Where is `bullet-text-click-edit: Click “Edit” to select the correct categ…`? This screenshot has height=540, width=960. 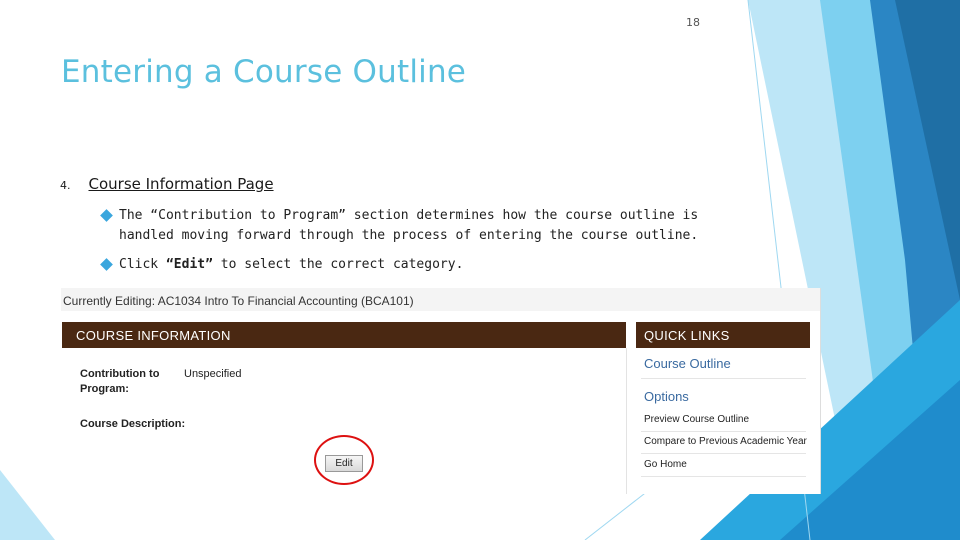 bullet-text-click-edit: Click “Edit” to select the correct categ… is located at coordinates (291, 265).